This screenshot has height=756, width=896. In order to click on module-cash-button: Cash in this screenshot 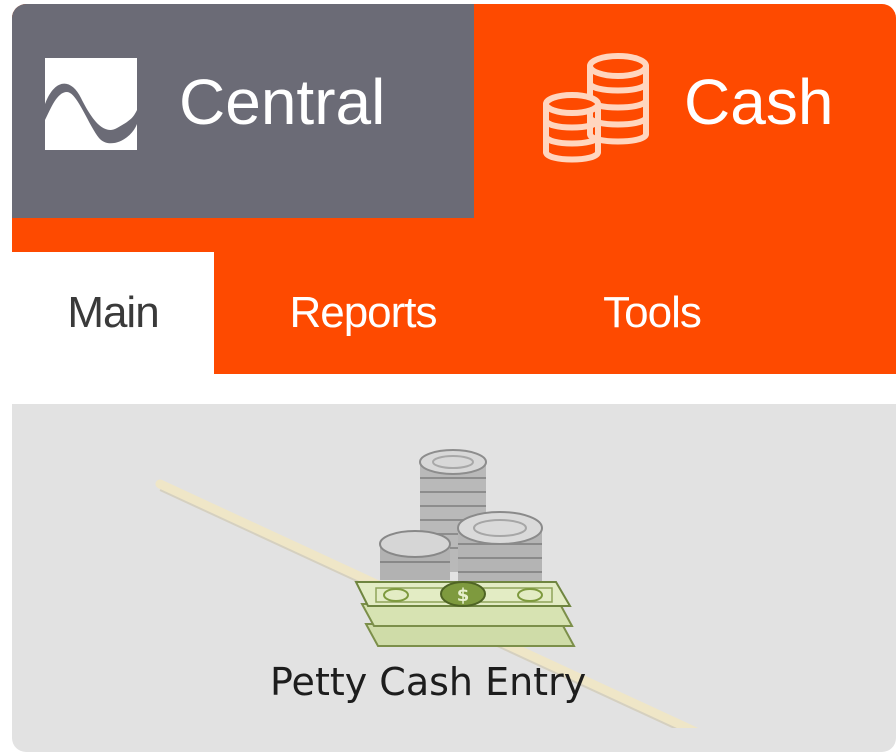, I will do `click(685, 111)`.